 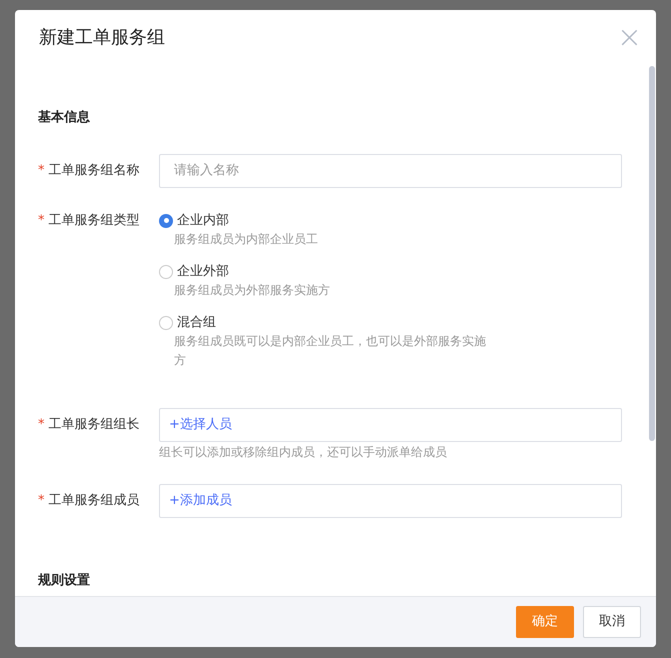 What do you see at coordinates (652, 253) in the screenshot?
I see `scrollbar` at bounding box center [652, 253].